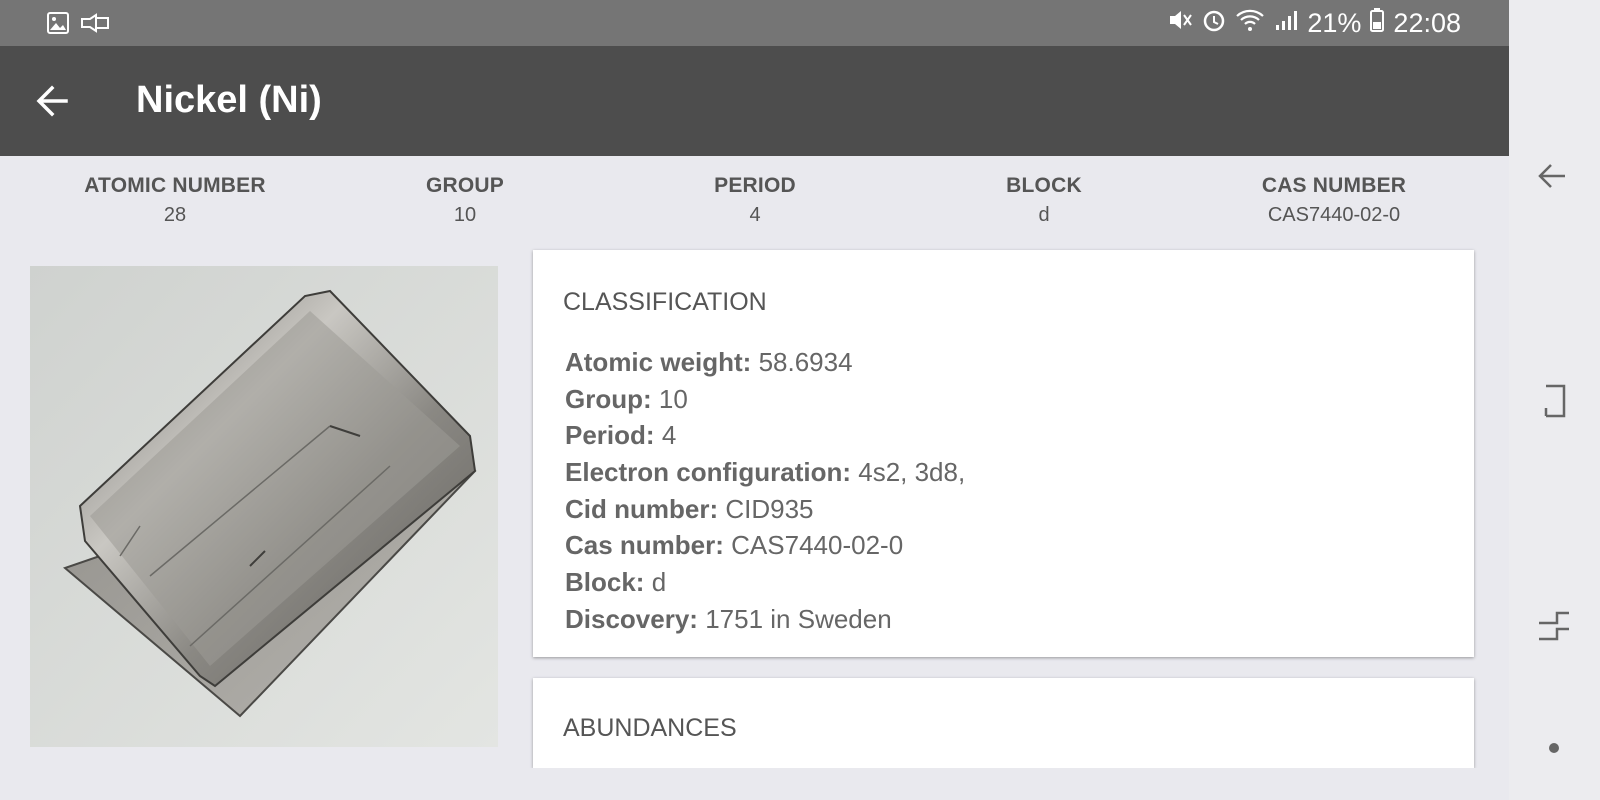 This screenshot has width=1600, height=800. I want to click on summary-block: BLOCK d, so click(1044, 200).